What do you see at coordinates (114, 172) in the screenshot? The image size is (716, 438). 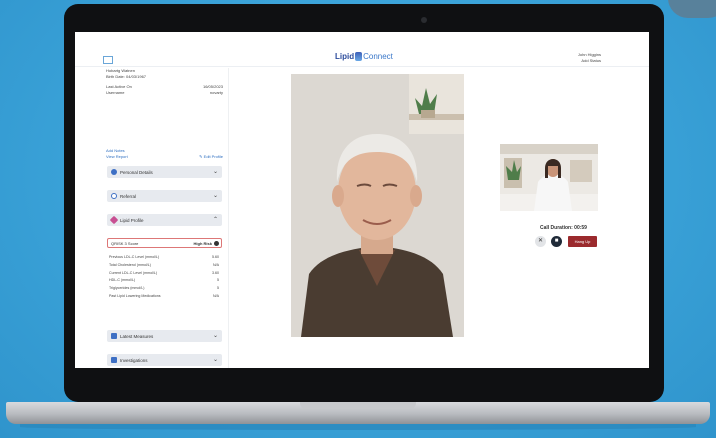 I see `person-icon` at bounding box center [114, 172].